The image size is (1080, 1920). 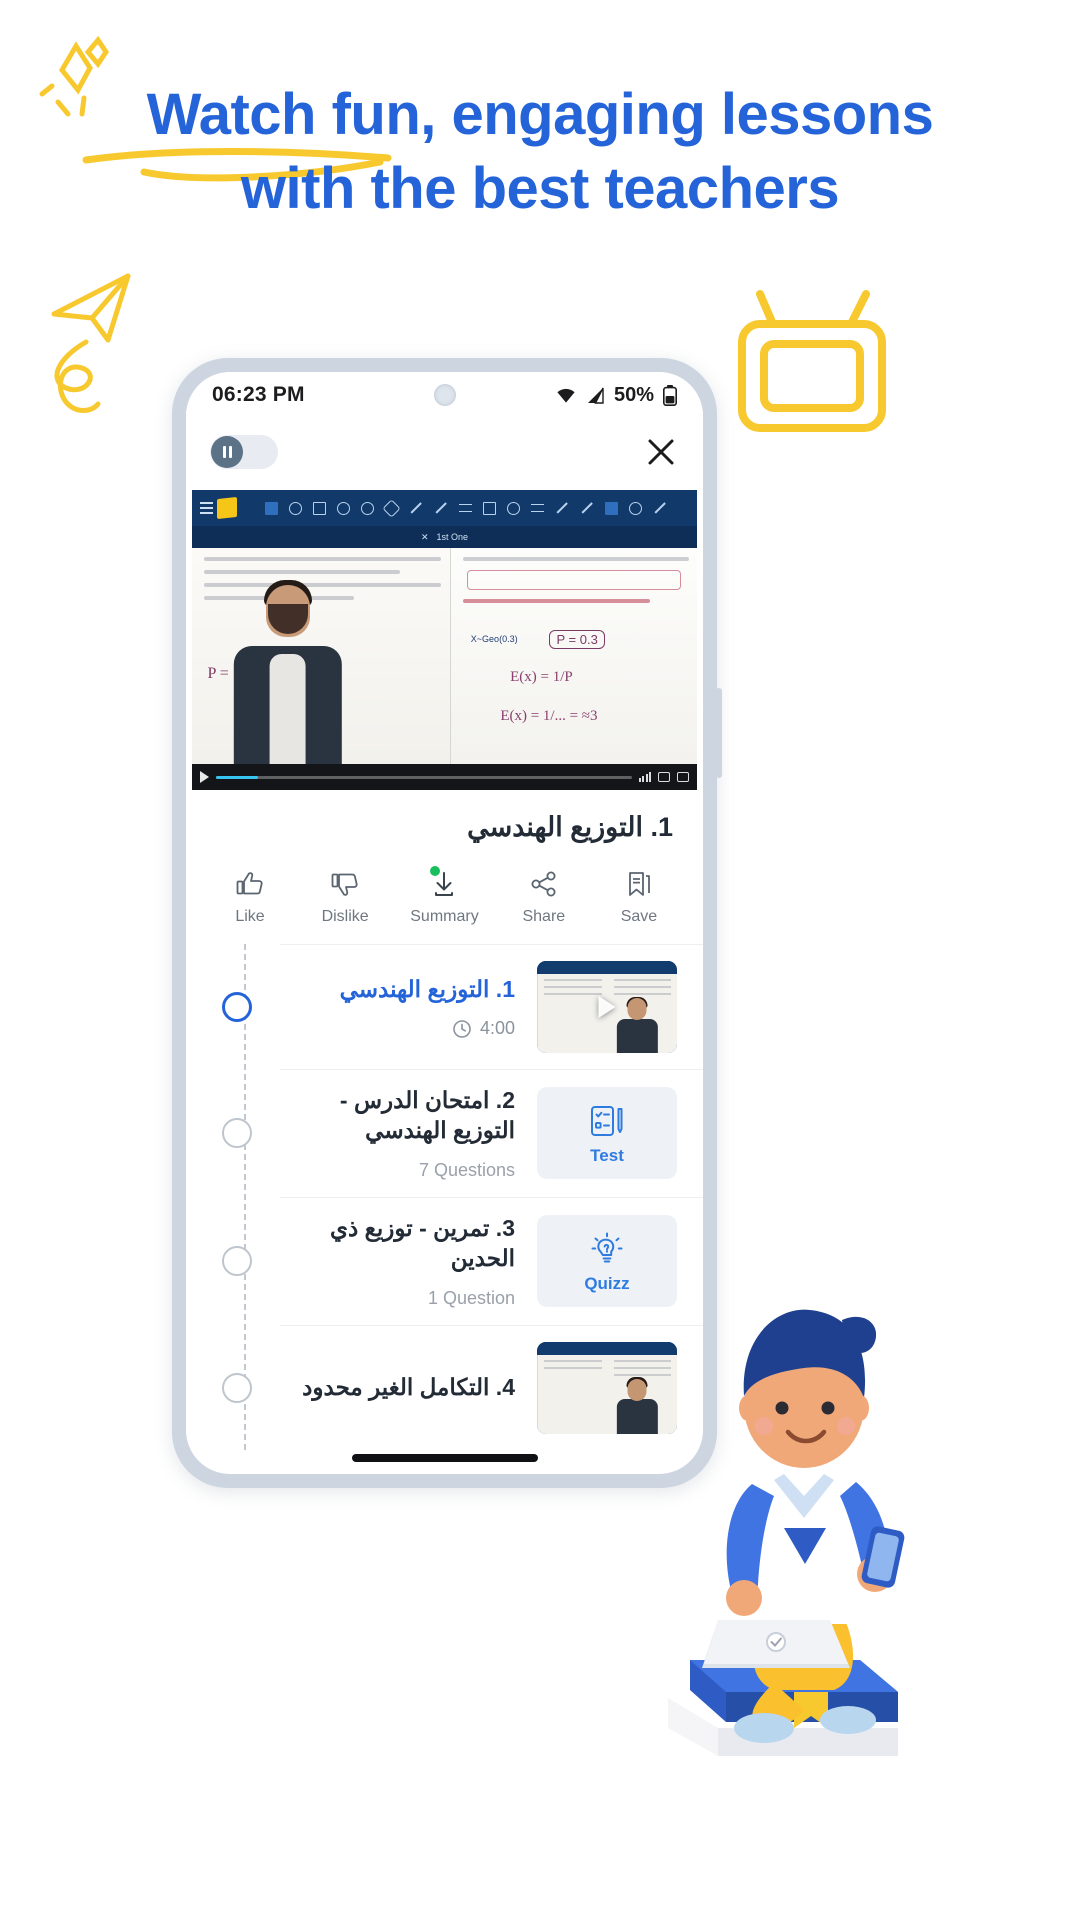 I want to click on handwriting-line, so click(x=323, y=559).